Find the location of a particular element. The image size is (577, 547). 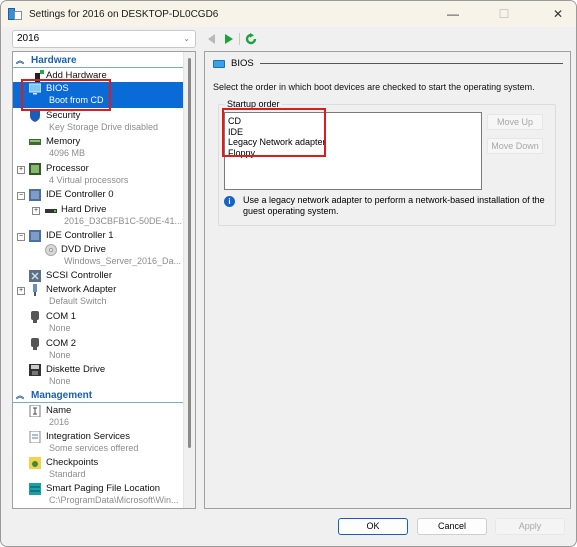

tree-item-label: Security is located at coordinates (63, 115).